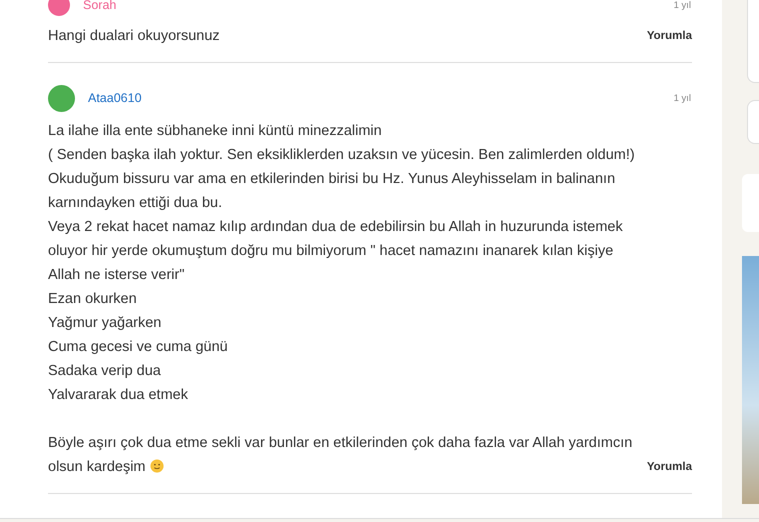  What do you see at coordinates (93, 299) in the screenshot?
I see `post-text: Ezan okurken` at bounding box center [93, 299].